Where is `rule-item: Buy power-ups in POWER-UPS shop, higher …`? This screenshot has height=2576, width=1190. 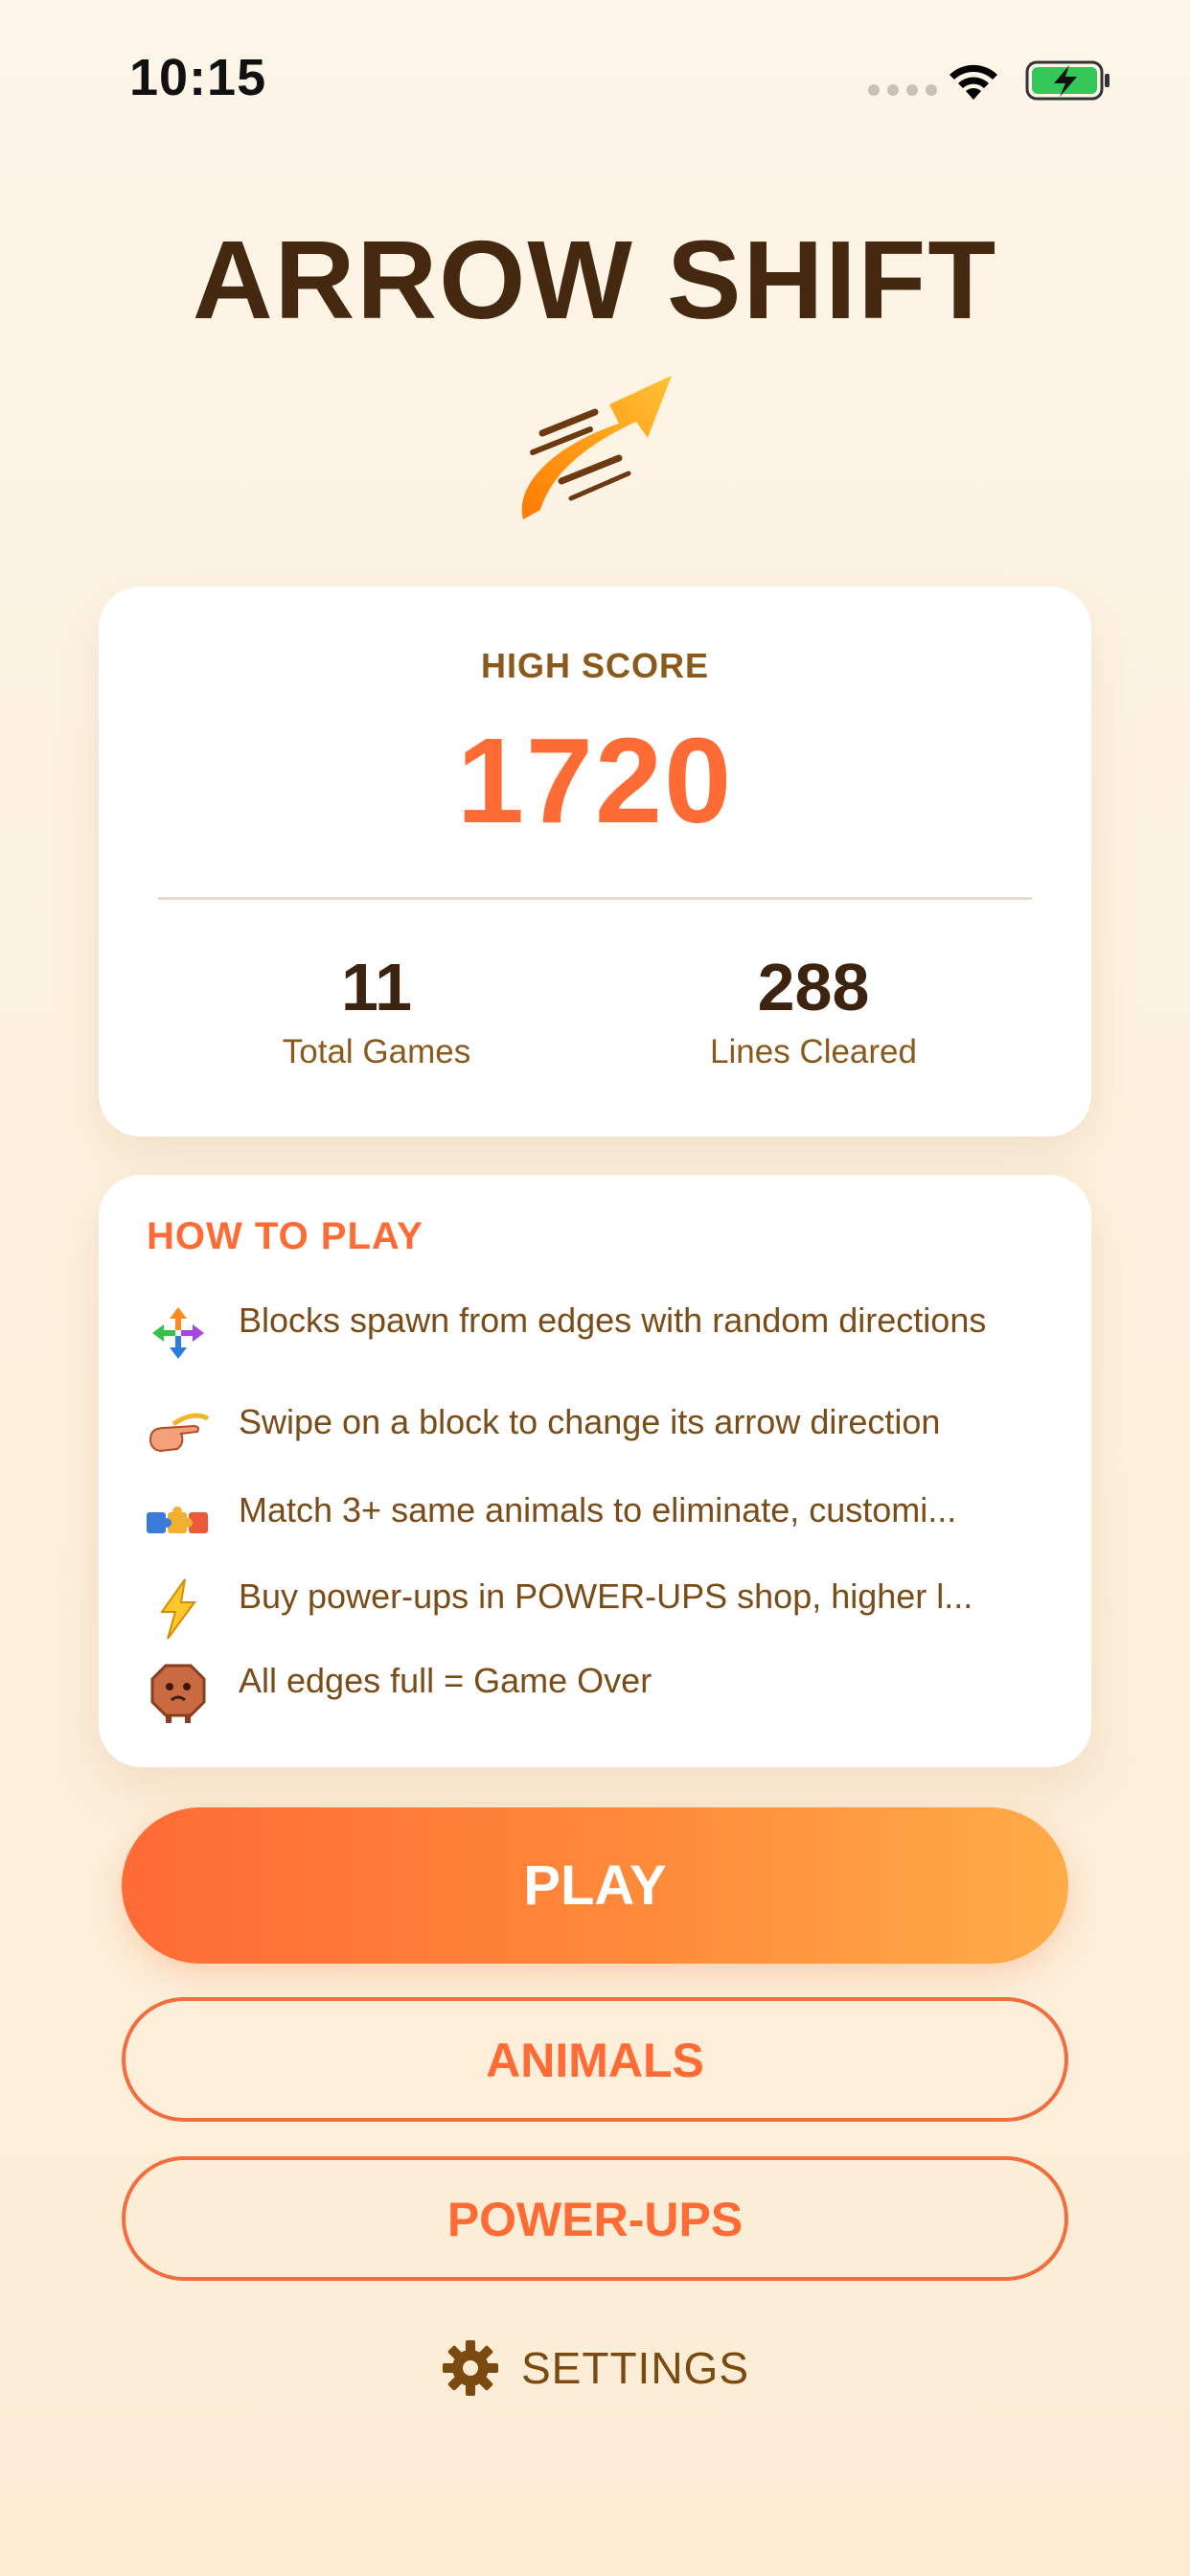
rule-item: Buy power-ups in POWER-UPS shop, higher … is located at coordinates (599, 1609).